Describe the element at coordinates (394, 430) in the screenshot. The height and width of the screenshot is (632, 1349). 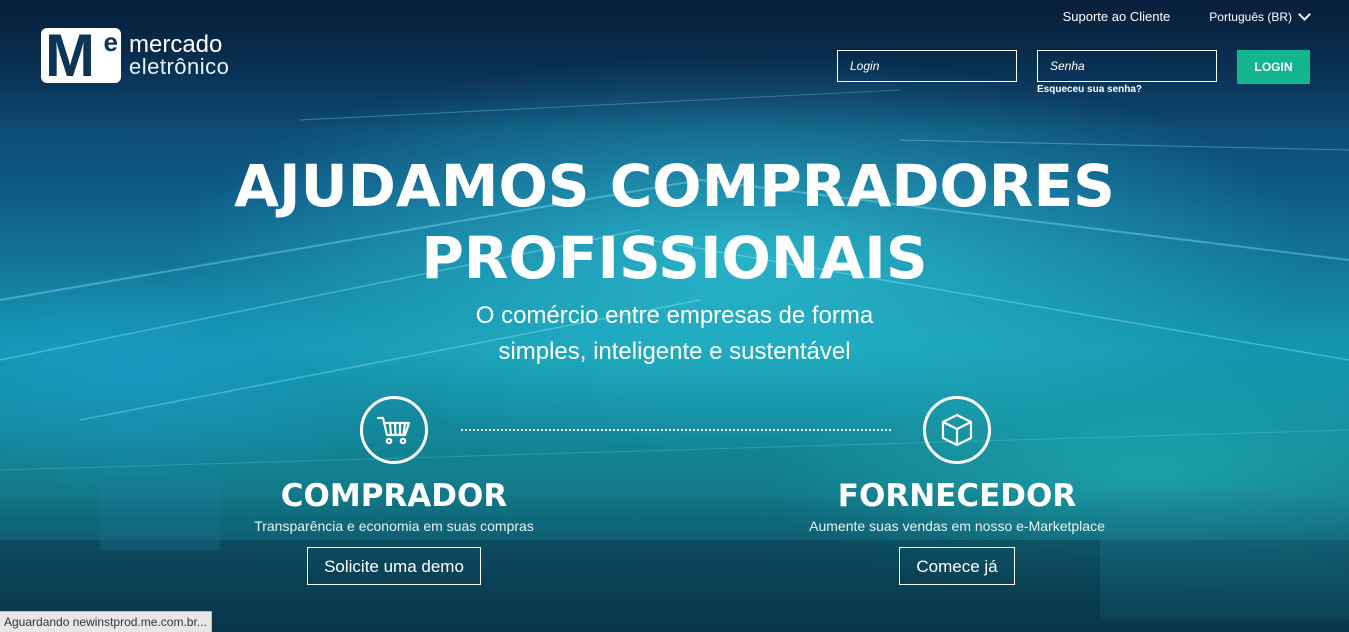
I see `shopping-cart-icon` at that location.